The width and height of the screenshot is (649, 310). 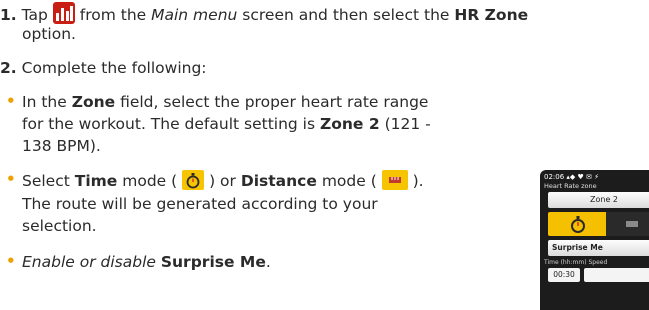 I want to click on step-text: screen and then select the, so click(x=346, y=15).